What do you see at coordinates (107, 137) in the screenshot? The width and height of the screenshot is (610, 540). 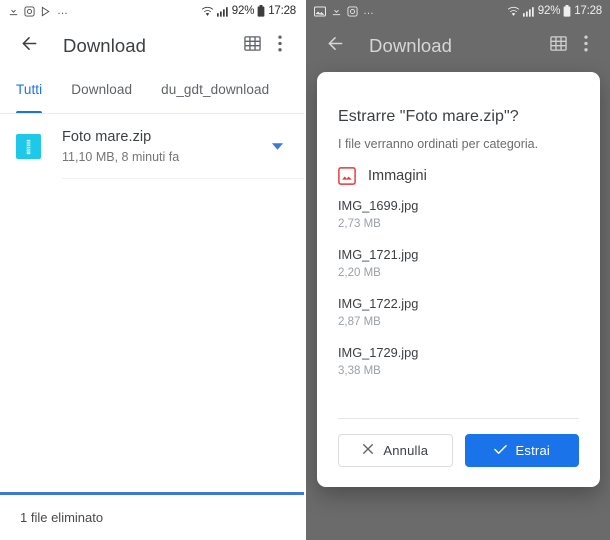 I see `file-name: Foto mare.zip` at bounding box center [107, 137].